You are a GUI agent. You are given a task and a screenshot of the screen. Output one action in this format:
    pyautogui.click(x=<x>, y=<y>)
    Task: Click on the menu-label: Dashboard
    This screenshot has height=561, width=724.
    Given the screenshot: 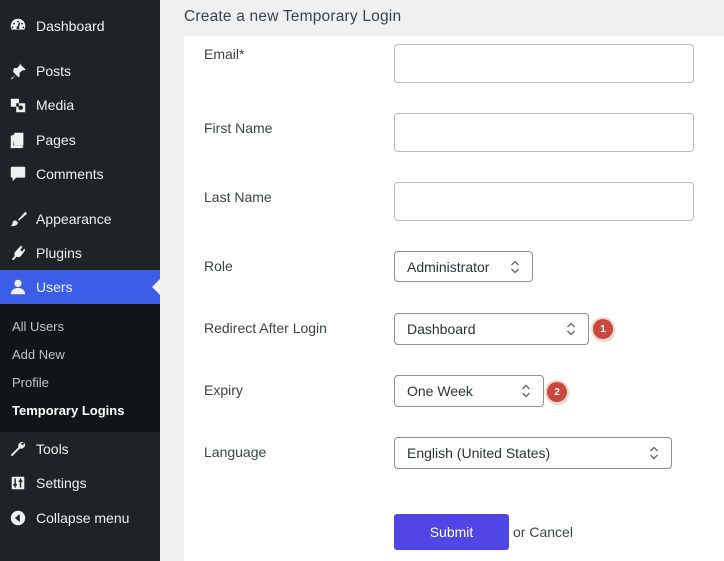 What is the action you would take?
    pyautogui.click(x=70, y=26)
    